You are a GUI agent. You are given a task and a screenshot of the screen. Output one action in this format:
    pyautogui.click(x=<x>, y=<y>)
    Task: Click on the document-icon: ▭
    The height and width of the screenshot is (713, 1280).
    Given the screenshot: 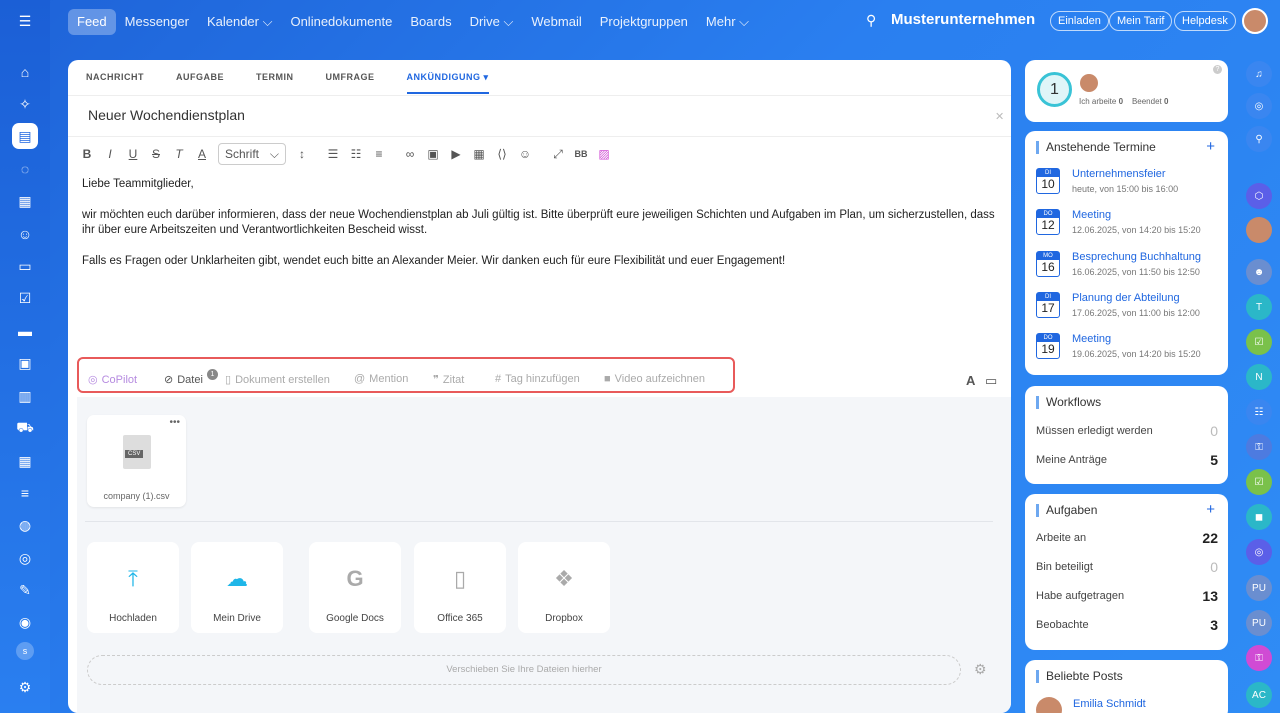 What is the action you would take?
    pyautogui.click(x=25, y=266)
    